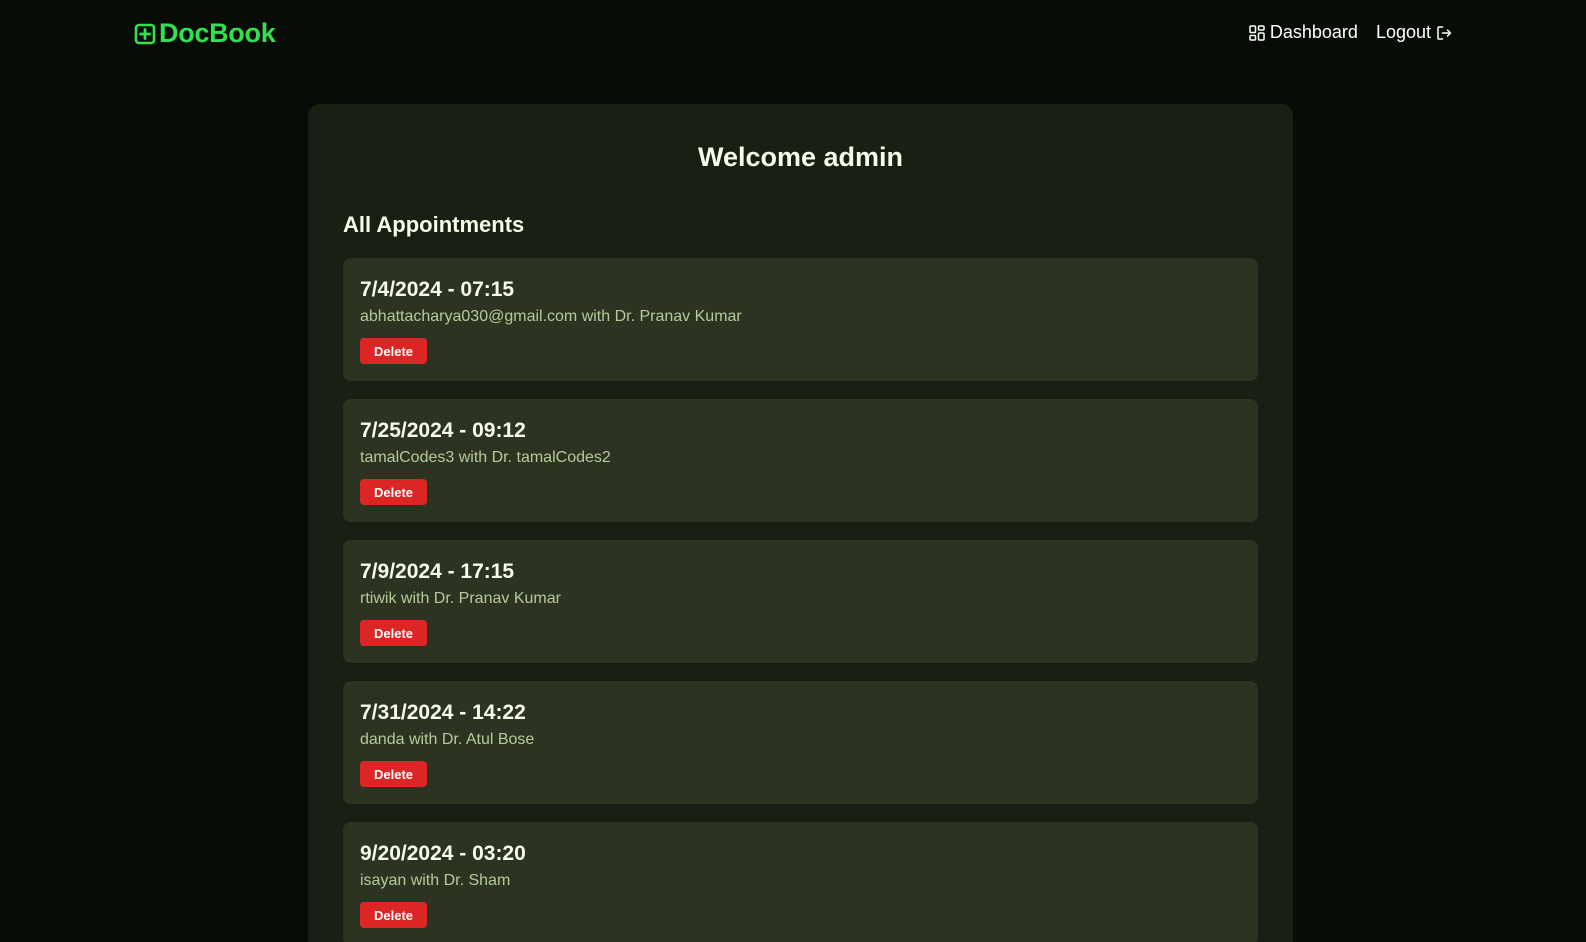  I want to click on appointment-details: danda with Dr. Atul Bose, so click(447, 739).